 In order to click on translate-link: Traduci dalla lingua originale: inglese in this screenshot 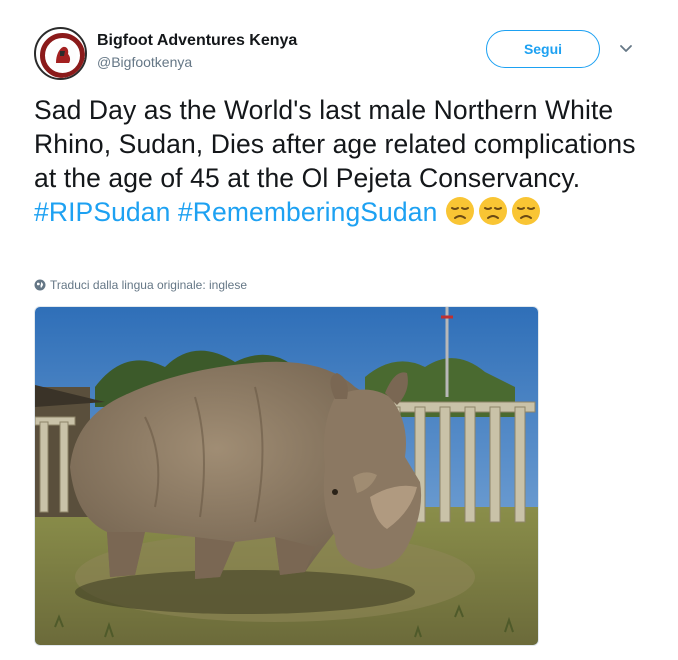, I will do `click(140, 285)`.